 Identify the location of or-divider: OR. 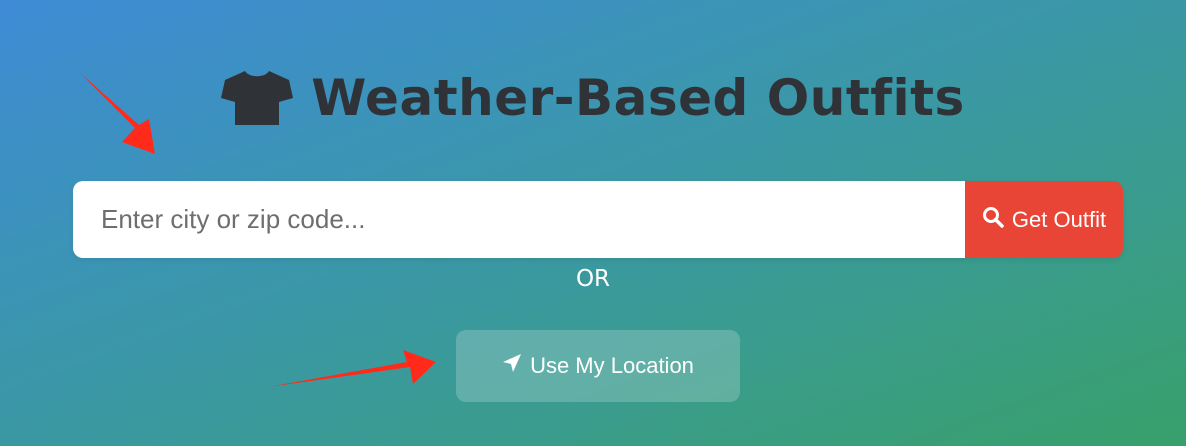
(593, 279).